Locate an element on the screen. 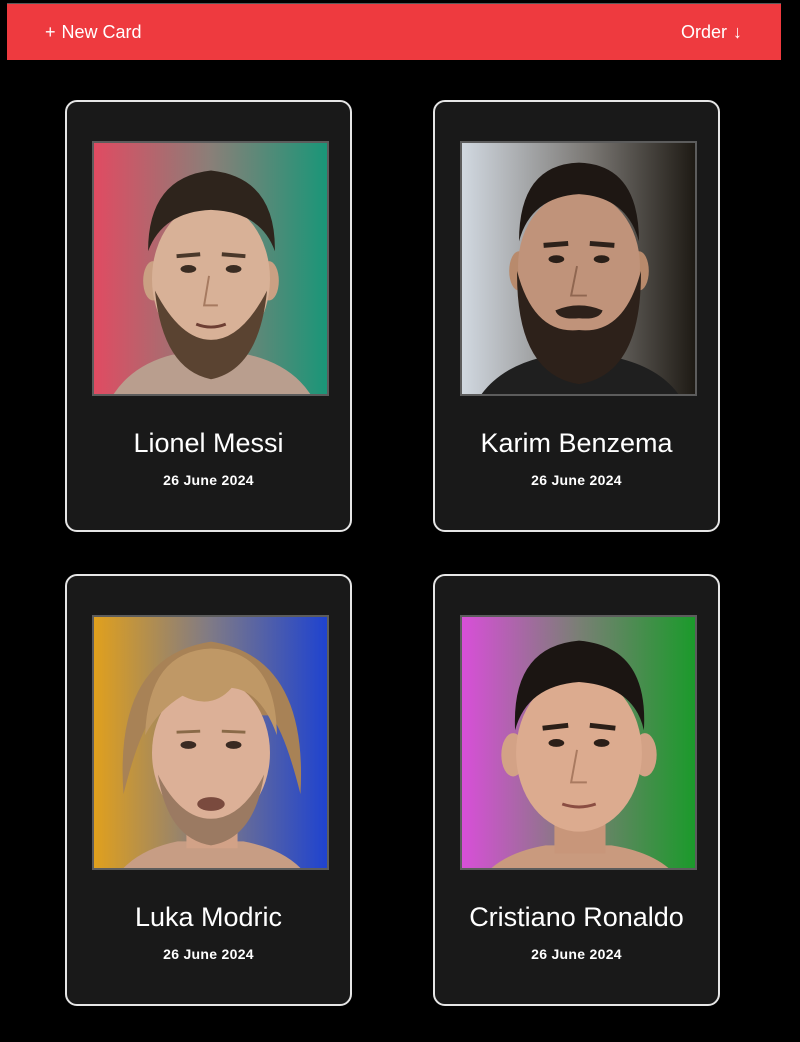 The image size is (800, 1042). plus-icon: + is located at coordinates (50, 32).